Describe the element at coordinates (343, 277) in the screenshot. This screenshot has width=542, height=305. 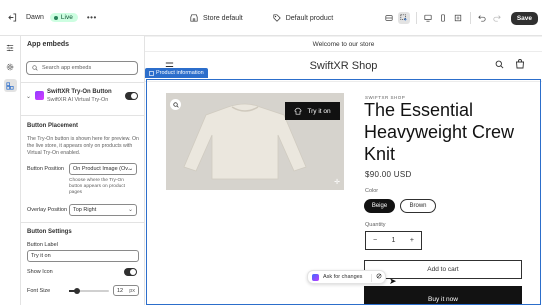
I see `ask-label: Ask for changes` at that location.